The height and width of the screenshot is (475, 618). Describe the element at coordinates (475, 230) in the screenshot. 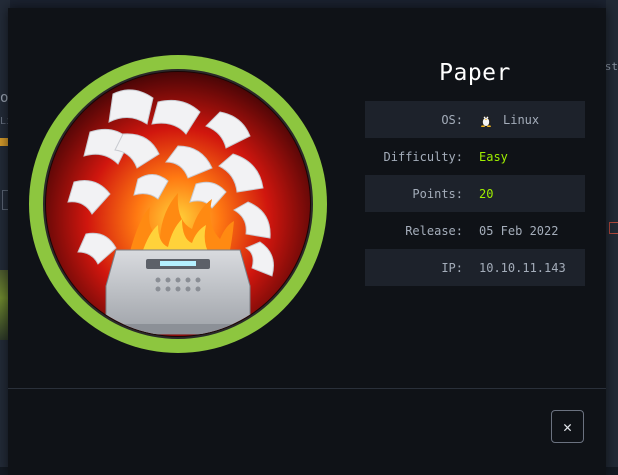

I see `info-row-release: Release: 05 Feb 2022` at that location.